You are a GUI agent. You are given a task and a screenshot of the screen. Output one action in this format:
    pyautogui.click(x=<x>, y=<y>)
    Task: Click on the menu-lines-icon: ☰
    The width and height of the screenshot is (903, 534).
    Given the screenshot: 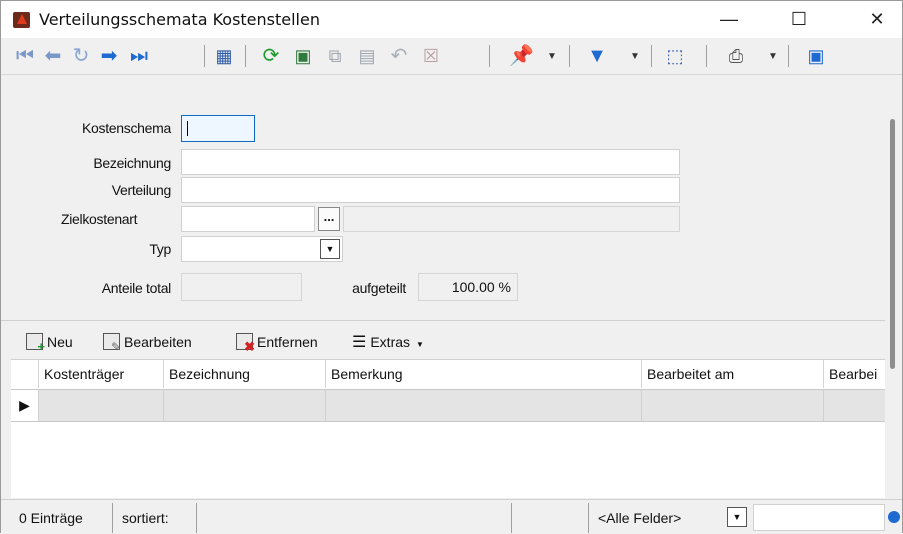 What is the action you would take?
    pyautogui.click(x=359, y=342)
    